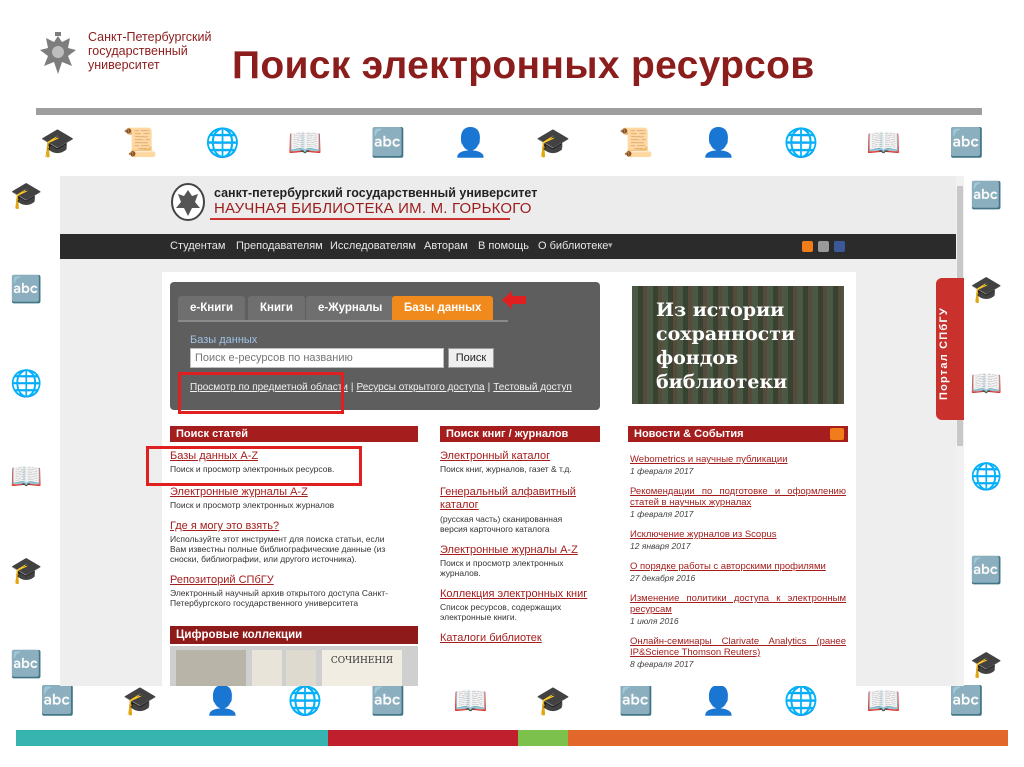 Image resolution: width=1024 pixels, height=767 pixels. What do you see at coordinates (960, 431) in the screenshot?
I see `page-scrollbar` at bounding box center [960, 431].